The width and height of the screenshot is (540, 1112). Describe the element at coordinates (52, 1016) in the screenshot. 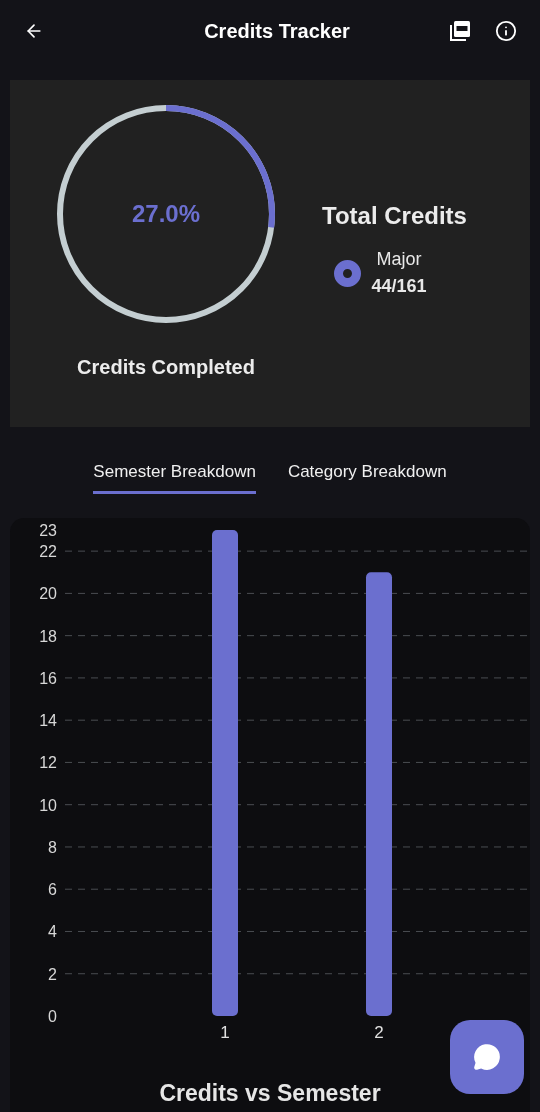

I see `y-tick-label: 0` at that location.